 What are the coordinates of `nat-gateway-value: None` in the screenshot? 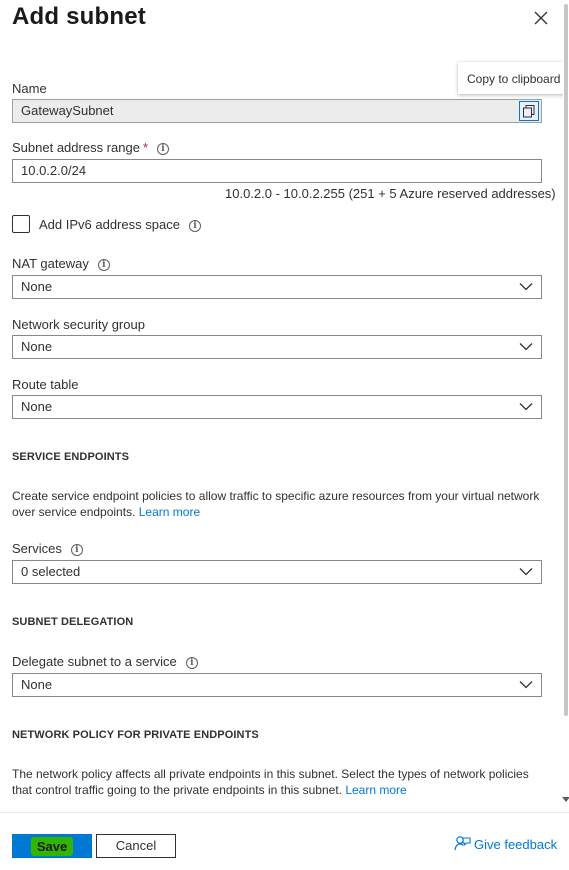 It's located at (37, 286).